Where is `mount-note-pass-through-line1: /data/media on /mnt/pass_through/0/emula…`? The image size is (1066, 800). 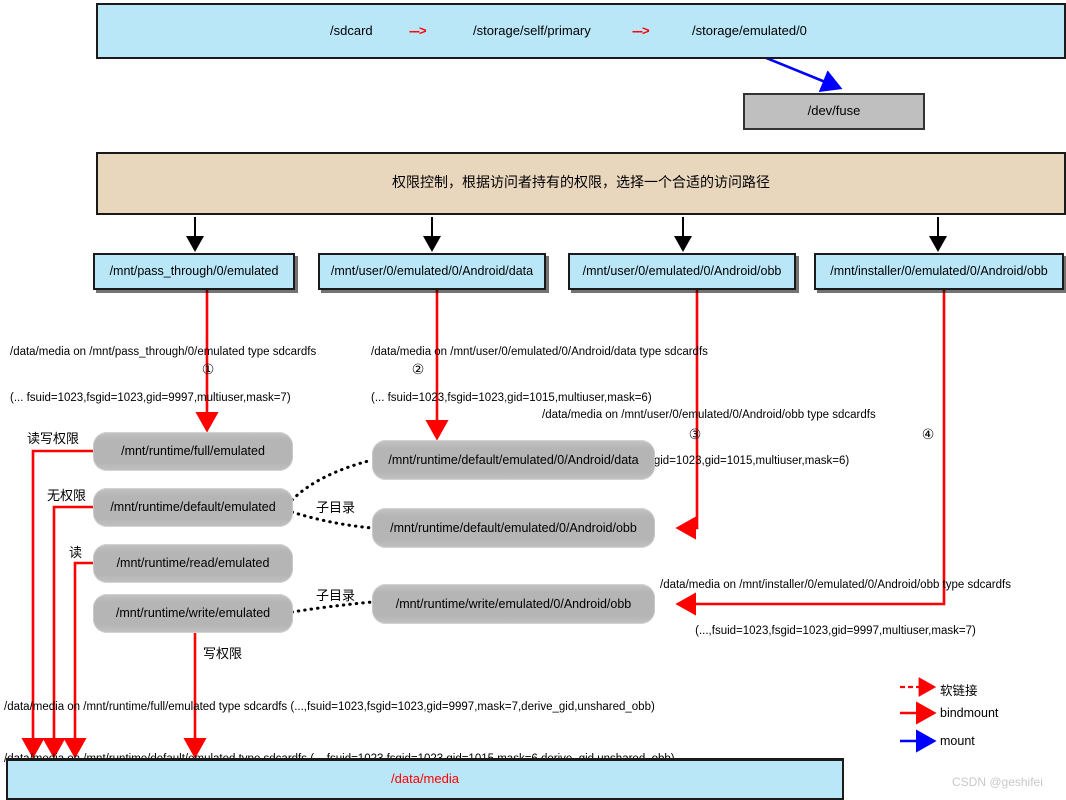 mount-note-pass-through-line1: /data/media on /mnt/pass_through/0/emula… is located at coordinates (163, 352).